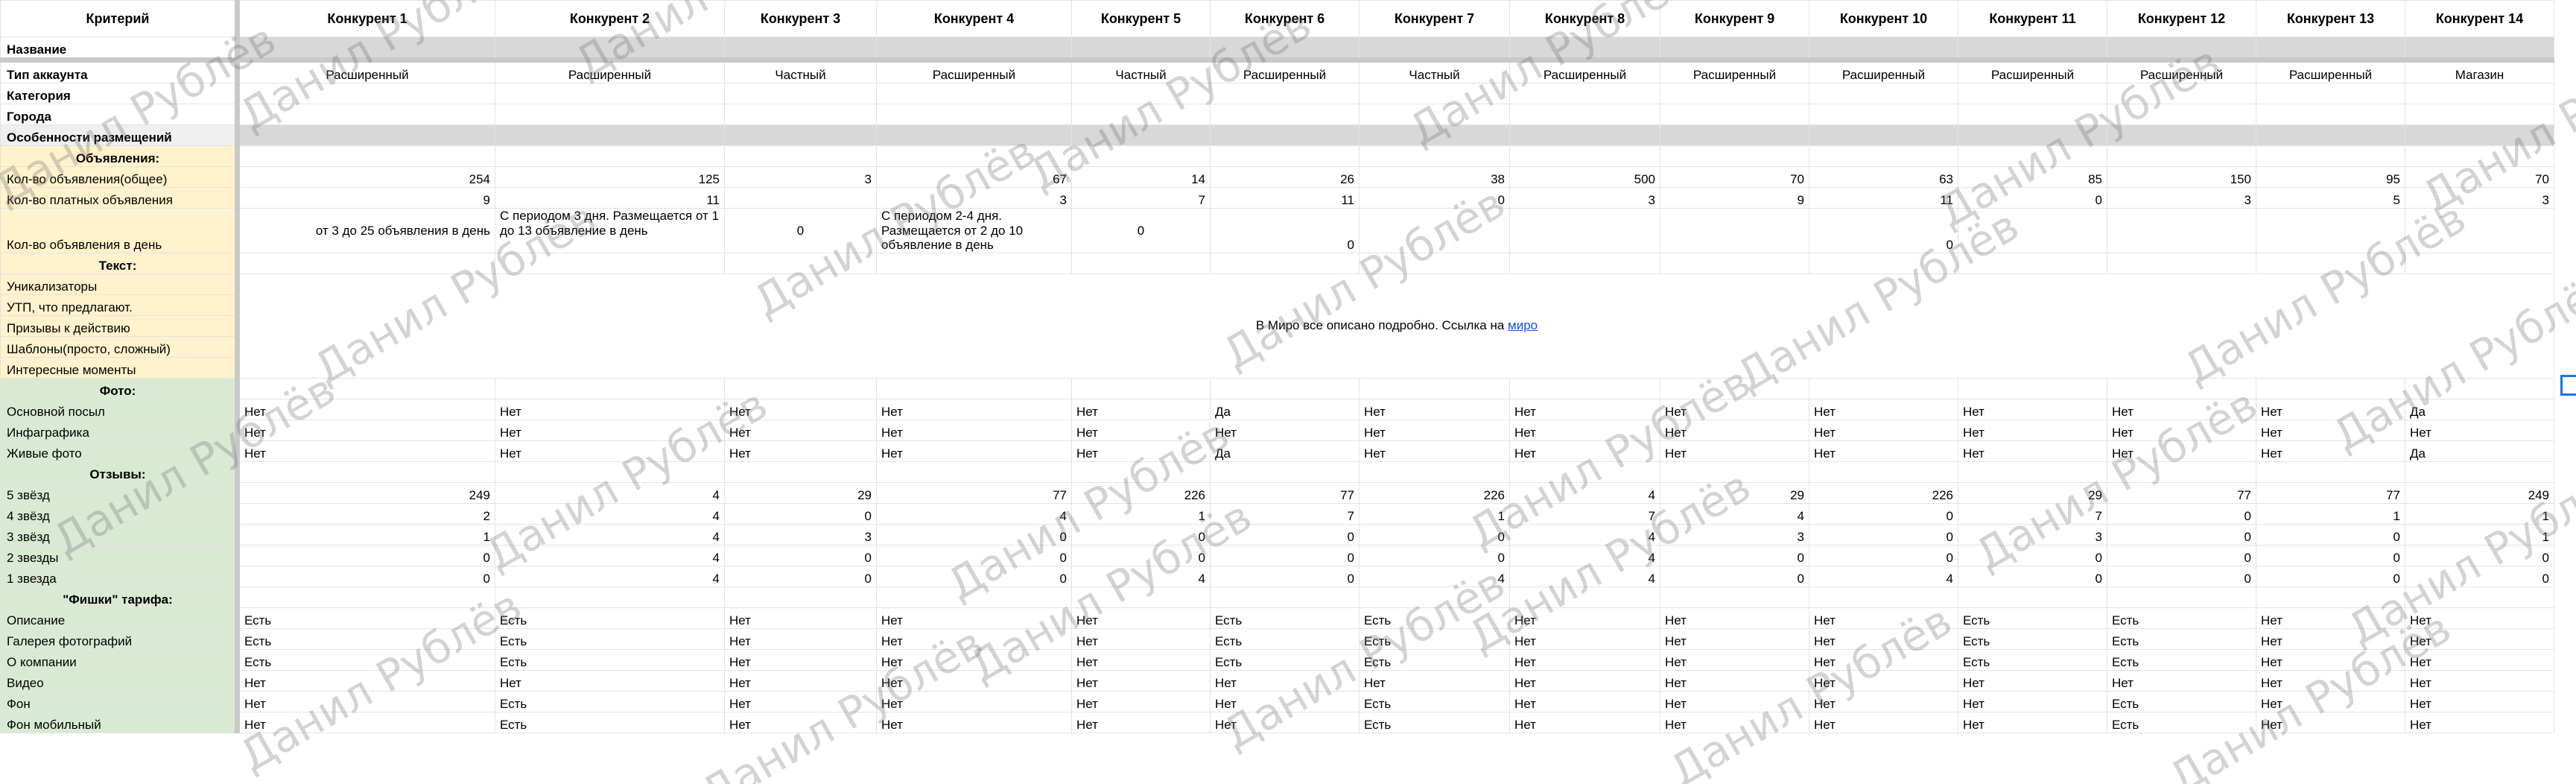 Image resolution: width=2576 pixels, height=784 pixels. I want to click on stars3-cell: 0, so click(1884, 535).